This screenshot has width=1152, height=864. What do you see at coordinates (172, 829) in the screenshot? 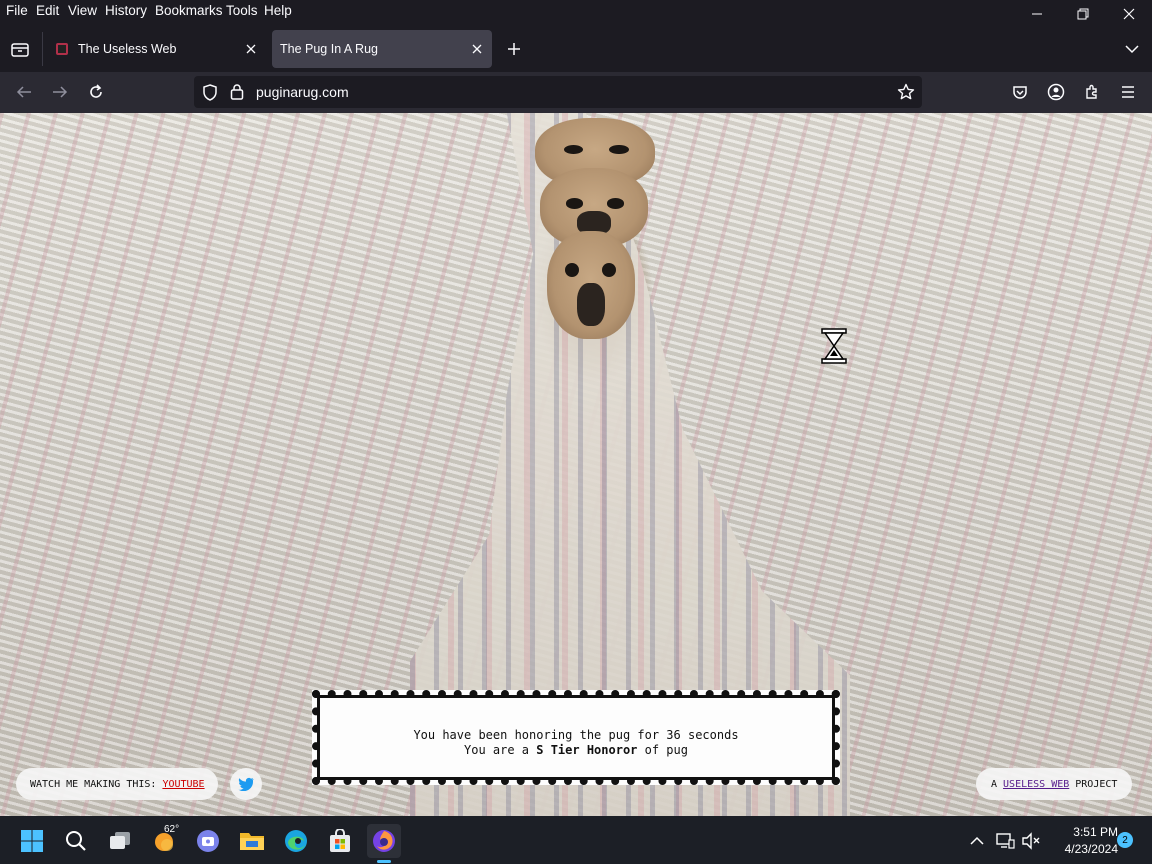
I see `weather-temperature: 62°` at bounding box center [172, 829].